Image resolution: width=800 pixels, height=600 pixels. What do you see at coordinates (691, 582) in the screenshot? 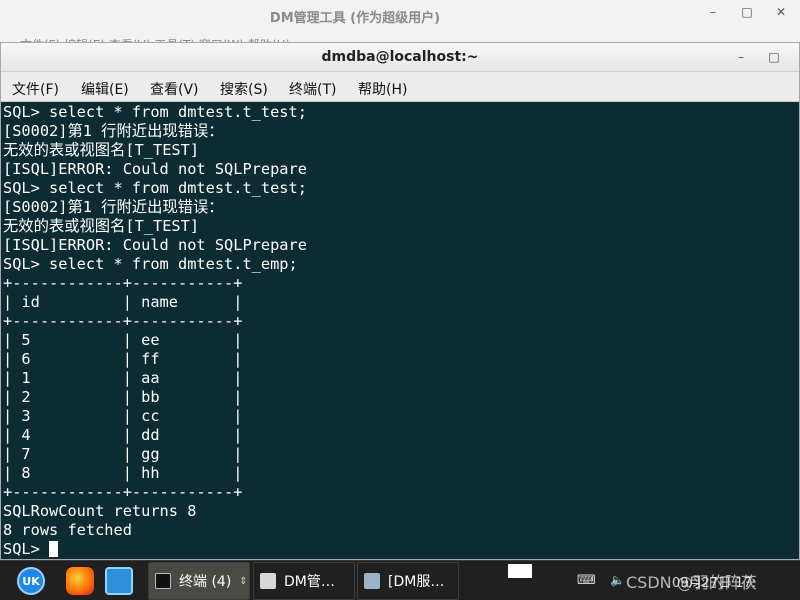
I see `csdn-watermark: CSDN @羽的阵茯` at bounding box center [691, 582].